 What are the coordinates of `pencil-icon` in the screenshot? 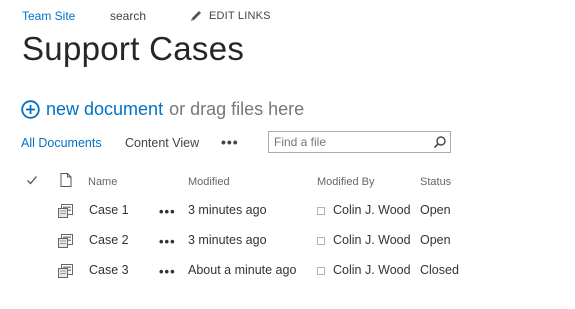 It's located at (196, 16).